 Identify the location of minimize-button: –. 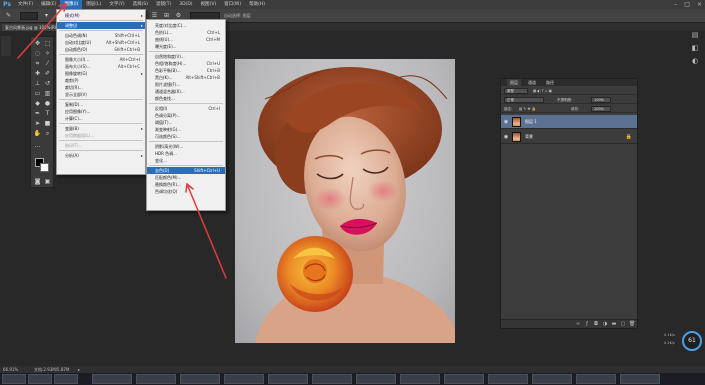
(675, 4).